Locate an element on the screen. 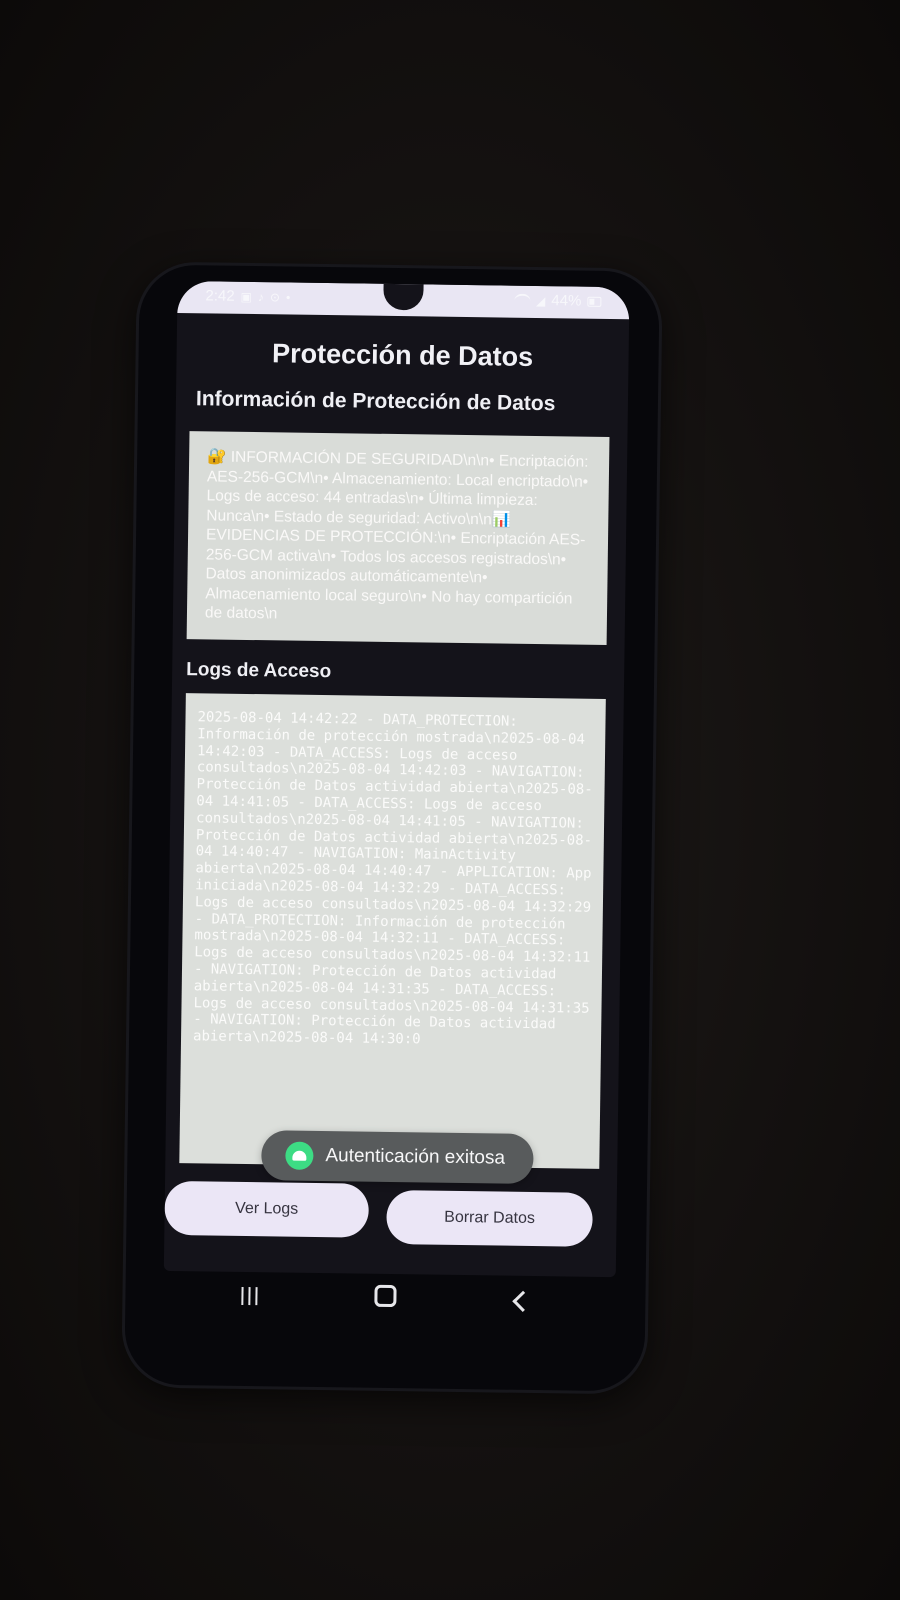 This screenshot has height=1600, width=900. toast-message: Autenticación exitosa is located at coordinates (415, 1157).